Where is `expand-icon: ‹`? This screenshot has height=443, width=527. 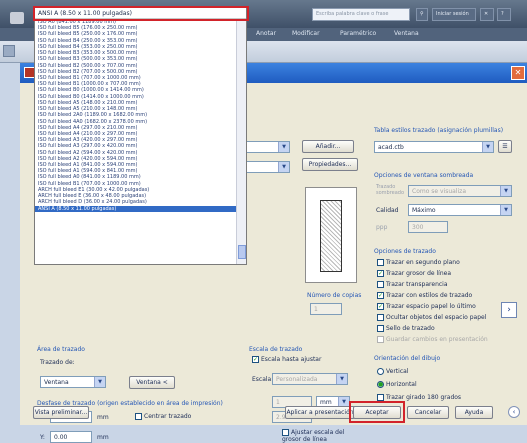
expand-icon: ‹ is located at coordinates (514, 412).